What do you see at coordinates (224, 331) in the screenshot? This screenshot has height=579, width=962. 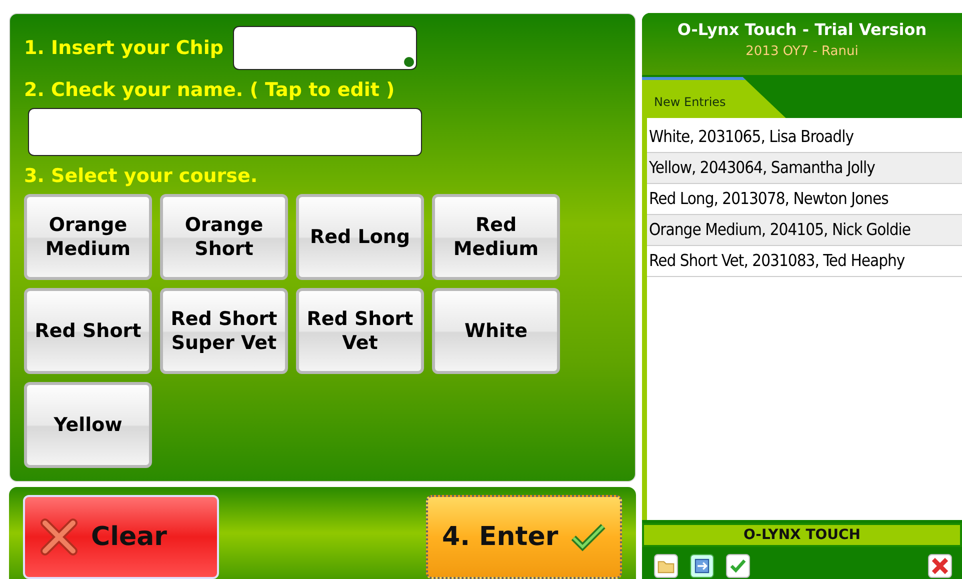 I see `course-button: Red Short Super Vet` at bounding box center [224, 331].